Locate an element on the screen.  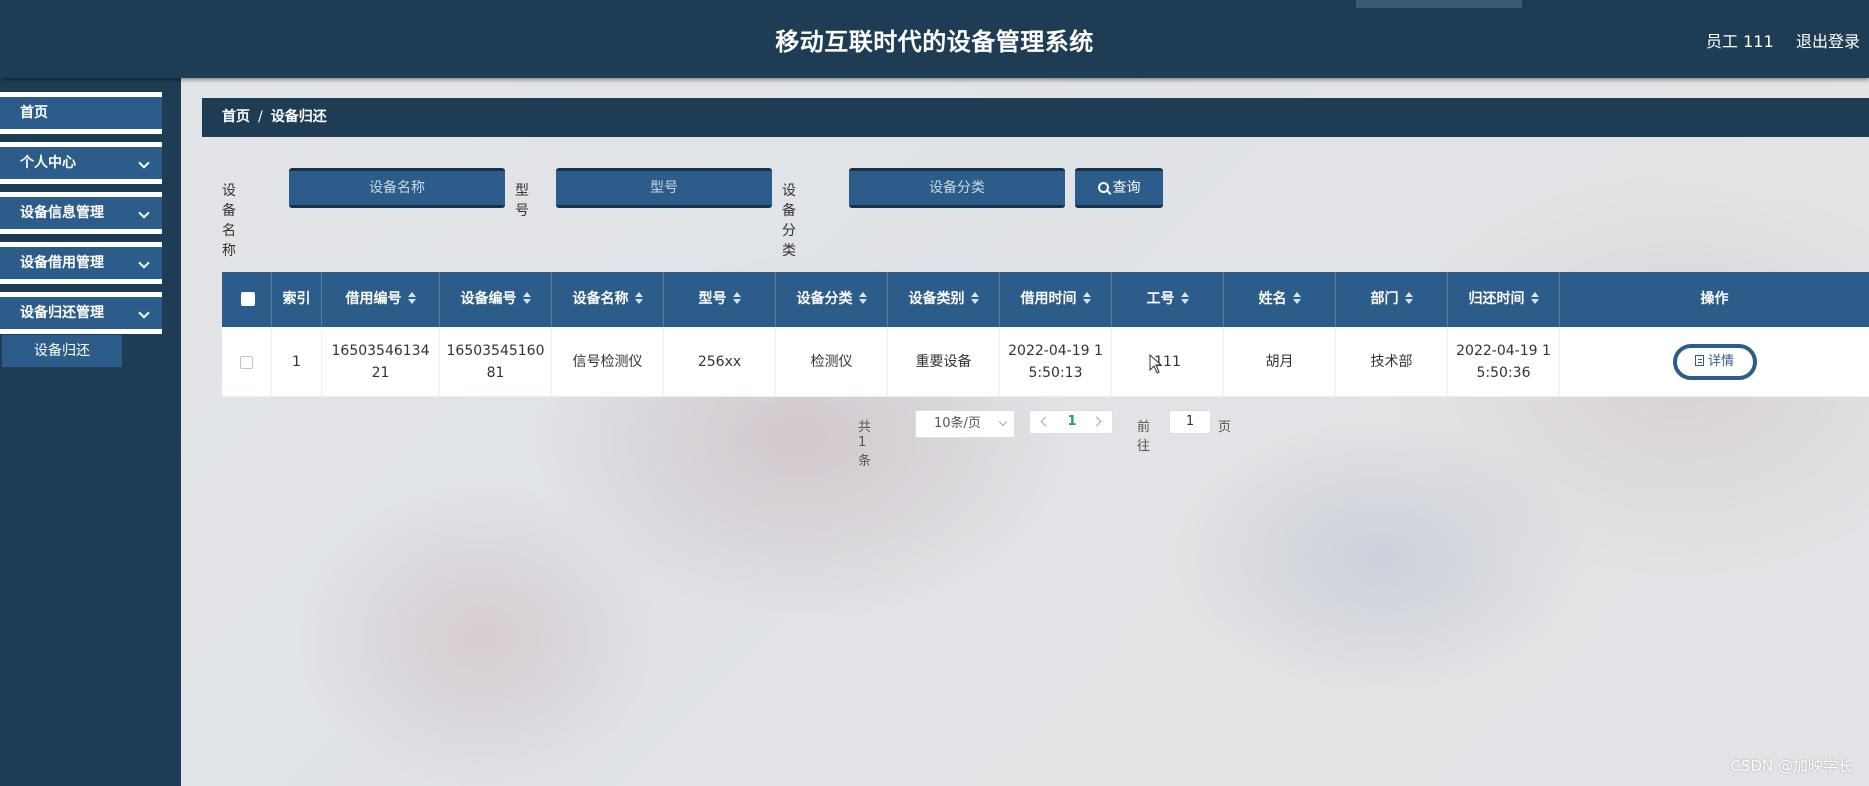
document-icon is located at coordinates (1699, 360).